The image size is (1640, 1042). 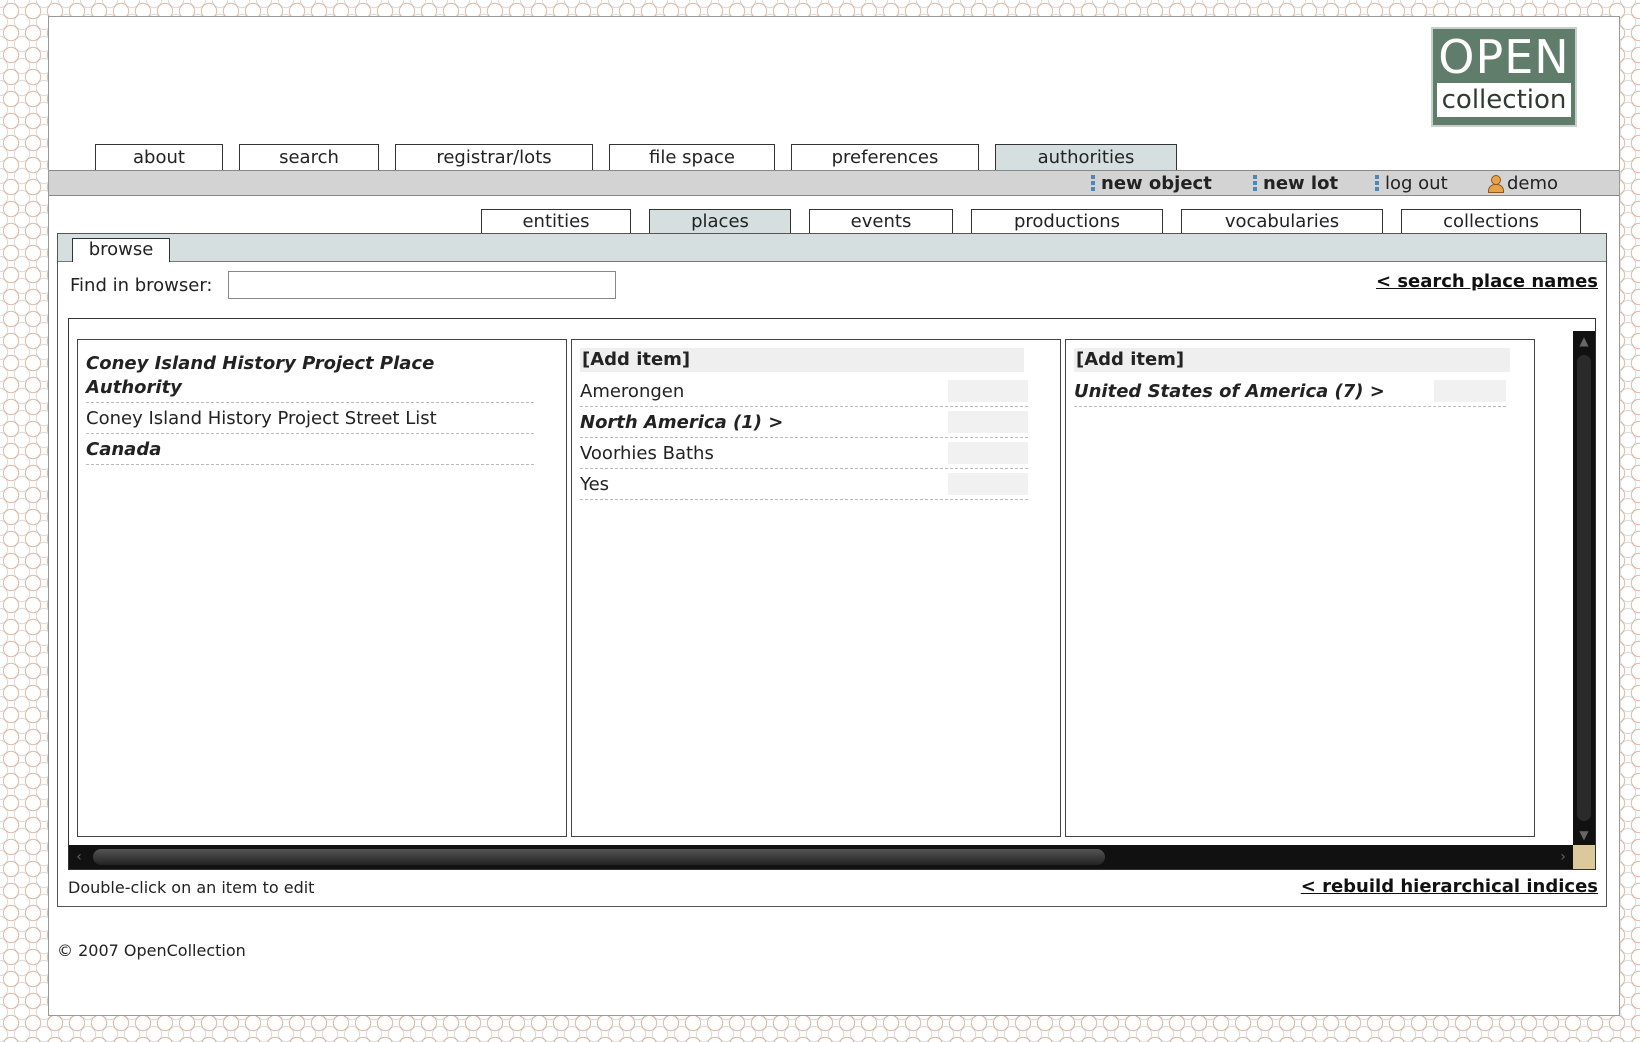 I want to click on new-lot-link: new lot, so click(x=1295, y=184).